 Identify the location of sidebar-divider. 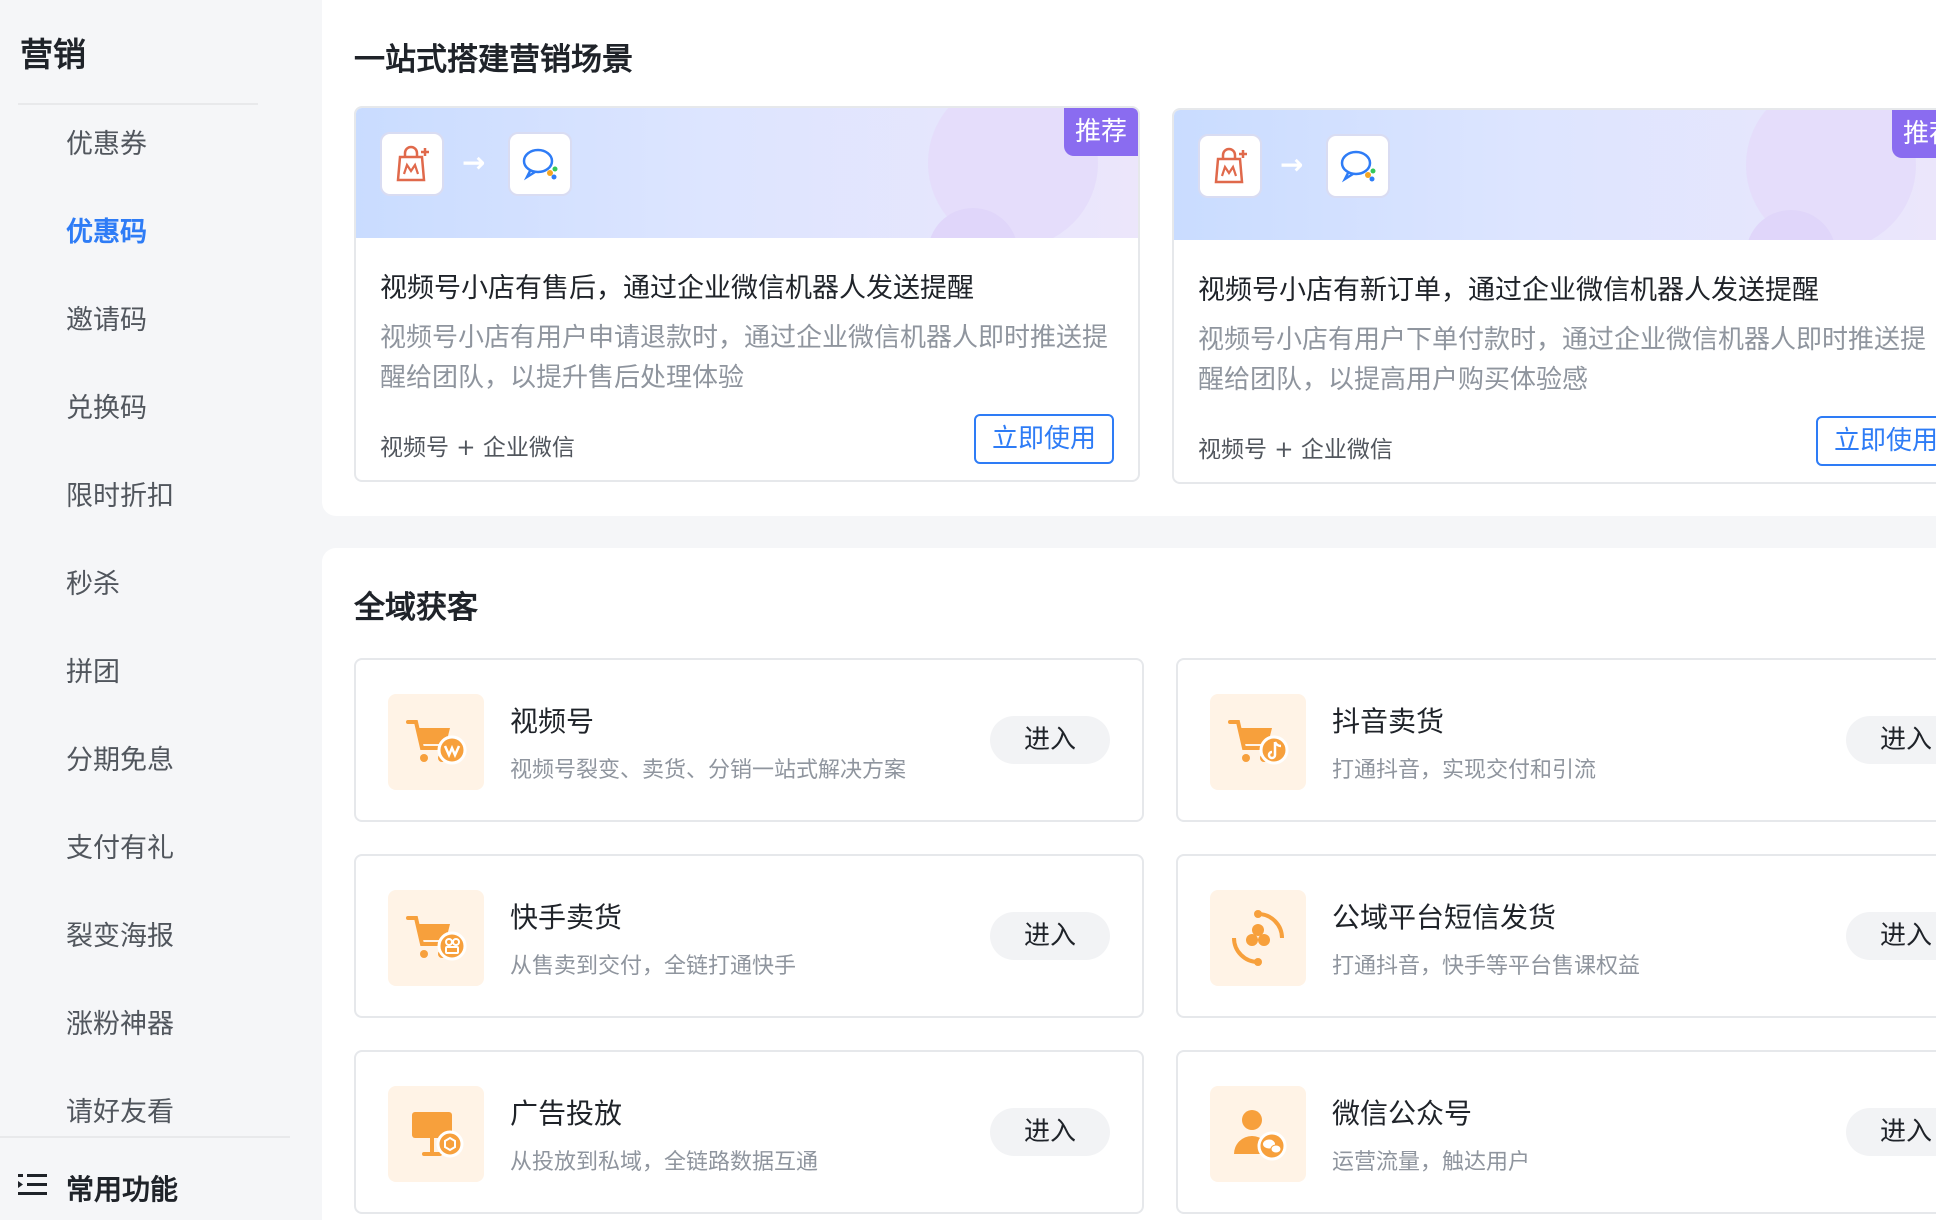
(138, 104).